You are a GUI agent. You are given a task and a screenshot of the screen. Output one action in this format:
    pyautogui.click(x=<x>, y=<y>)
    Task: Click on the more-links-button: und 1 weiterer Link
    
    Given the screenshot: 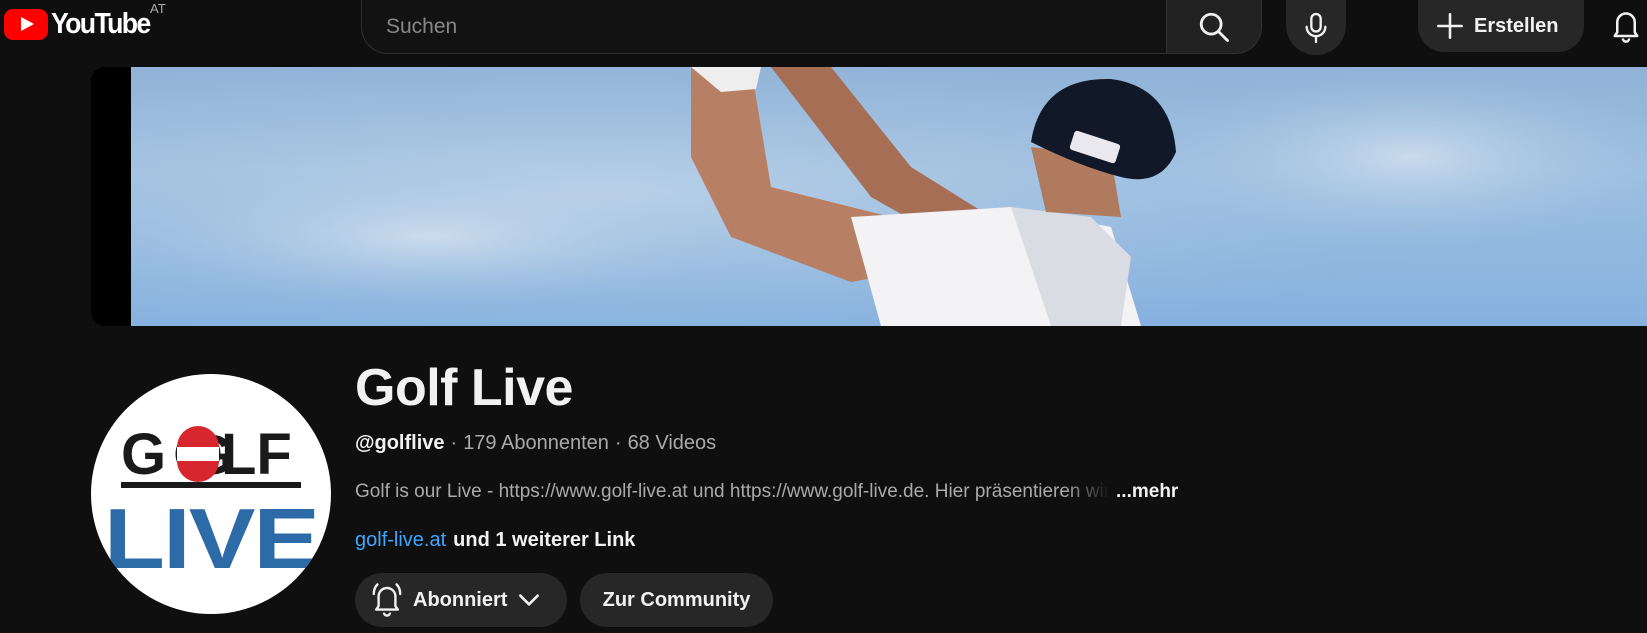 What is the action you would take?
    pyautogui.click(x=544, y=540)
    